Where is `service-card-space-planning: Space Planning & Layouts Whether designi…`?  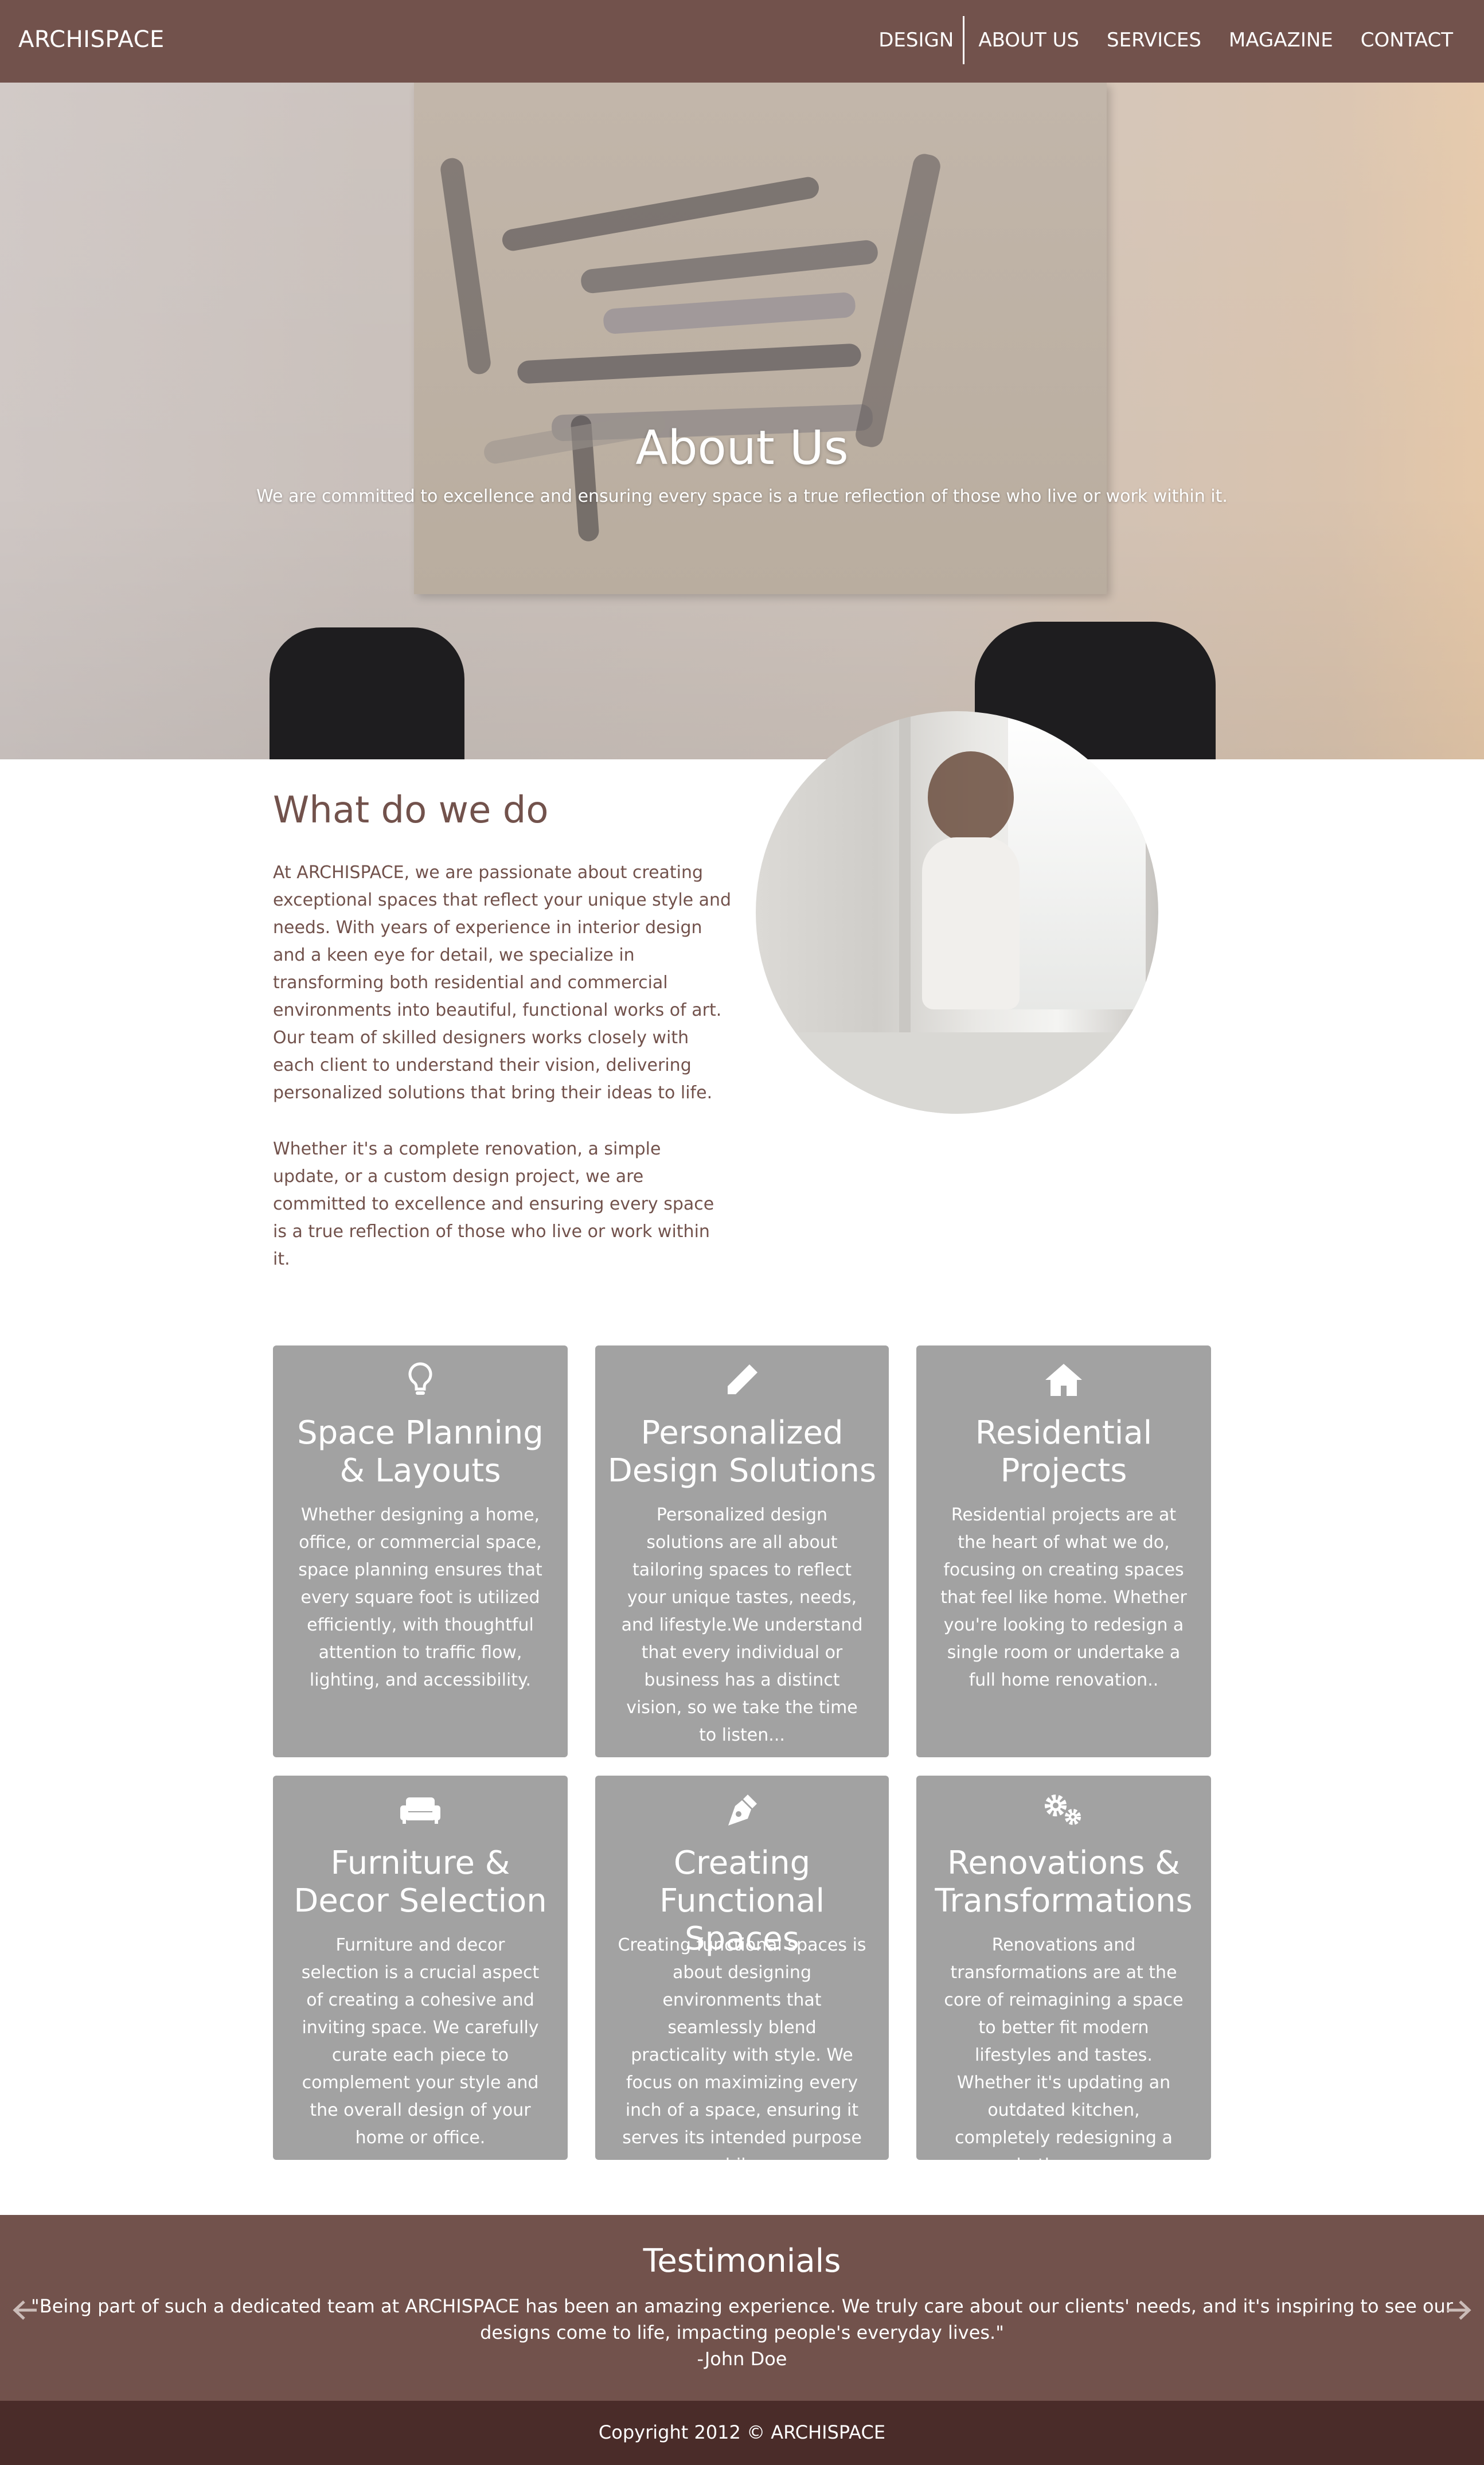
service-card-space-planning: Space Planning & Layouts Whether designi… is located at coordinates (421, 1551).